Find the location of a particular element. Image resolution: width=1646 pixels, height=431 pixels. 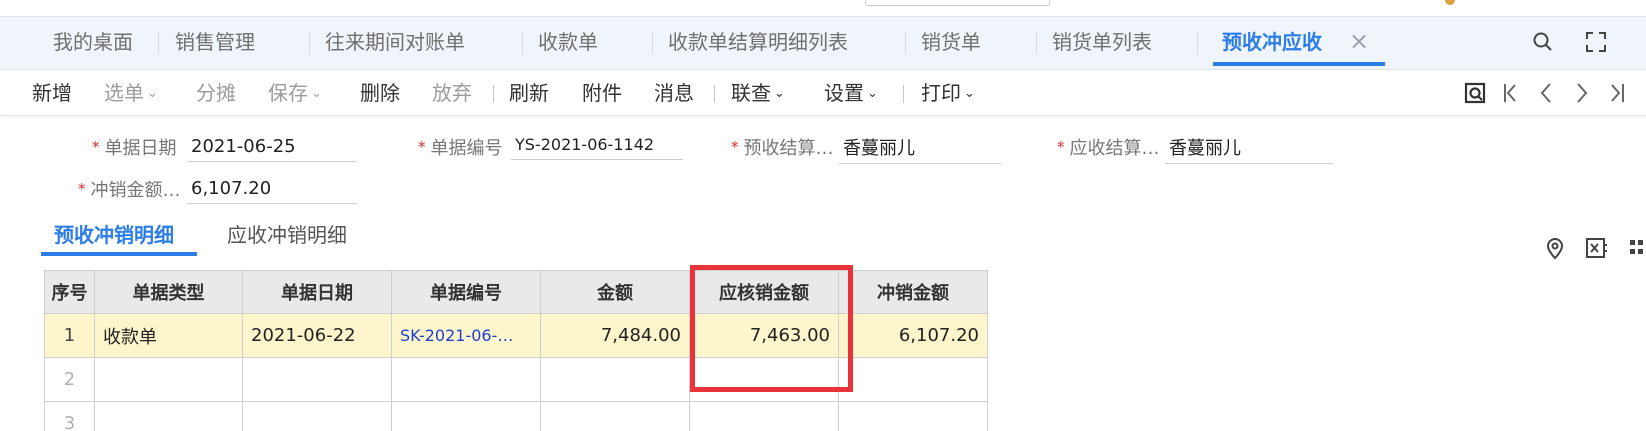

due-writeoff-cell: 7,463.00 is located at coordinates (764, 335).